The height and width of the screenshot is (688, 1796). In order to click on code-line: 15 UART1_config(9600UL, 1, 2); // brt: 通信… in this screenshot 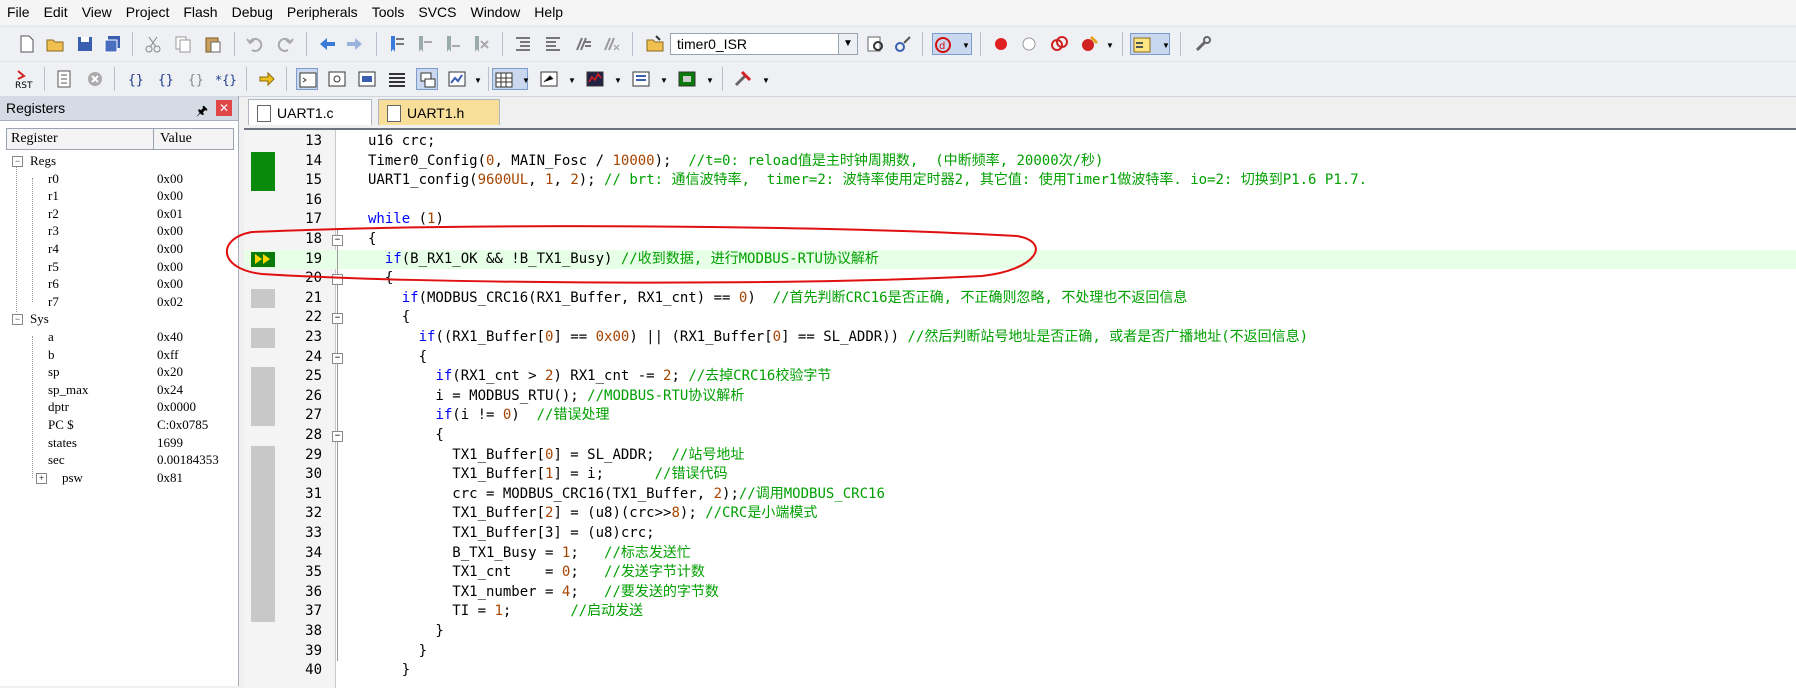, I will do `click(1020, 181)`.